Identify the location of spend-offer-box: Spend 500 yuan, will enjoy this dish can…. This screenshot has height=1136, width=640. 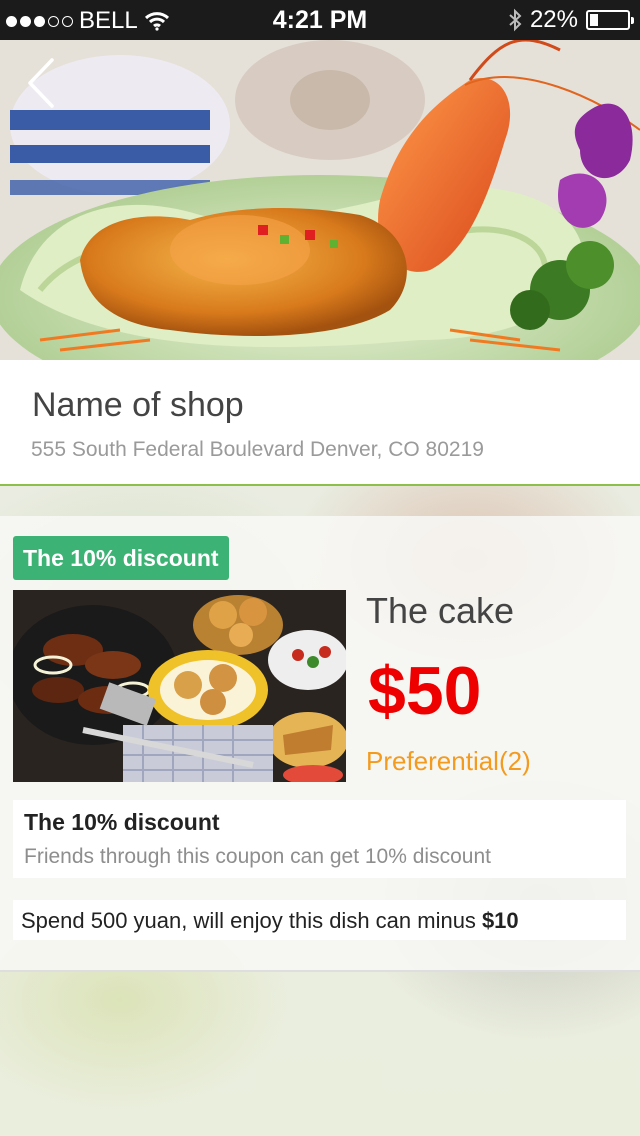
(319, 920).